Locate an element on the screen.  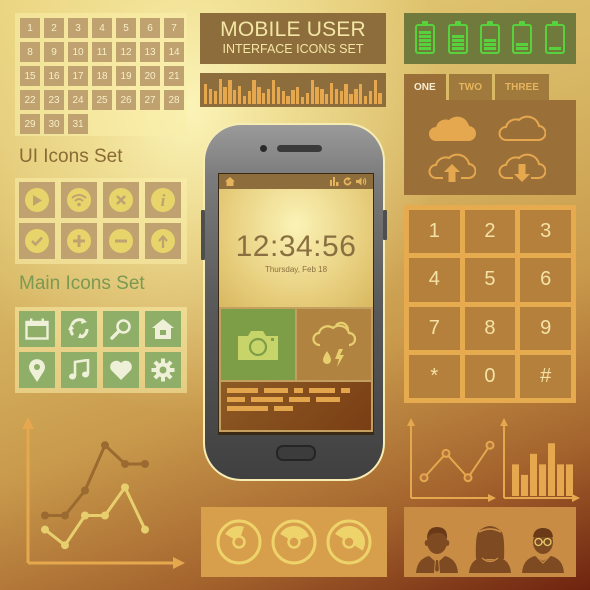
ui-tile-wifi is located at coordinates (79, 200).